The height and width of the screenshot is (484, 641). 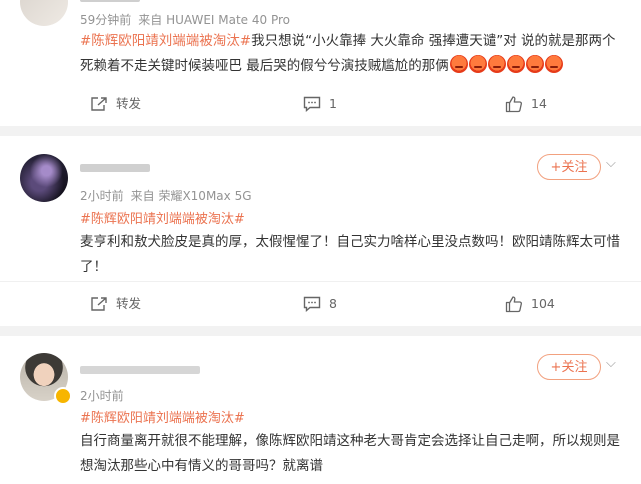 I want to click on comment-button: 1, so click(x=320, y=104).